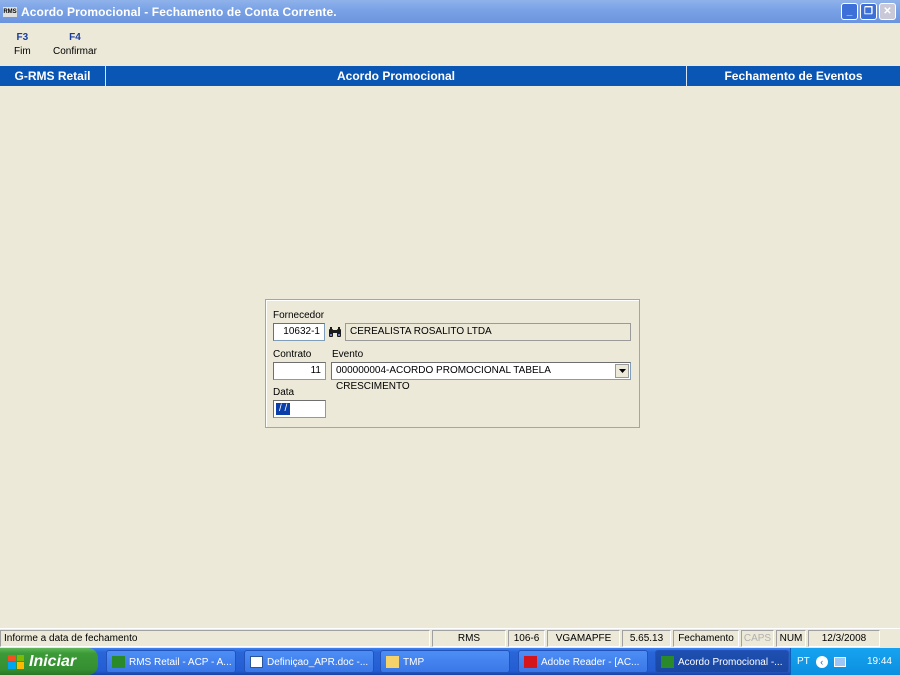 The width and height of the screenshot is (900, 675). Describe the element at coordinates (75, 44) in the screenshot. I see `f4-confirmar-button: F4 Confirmar` at that location.